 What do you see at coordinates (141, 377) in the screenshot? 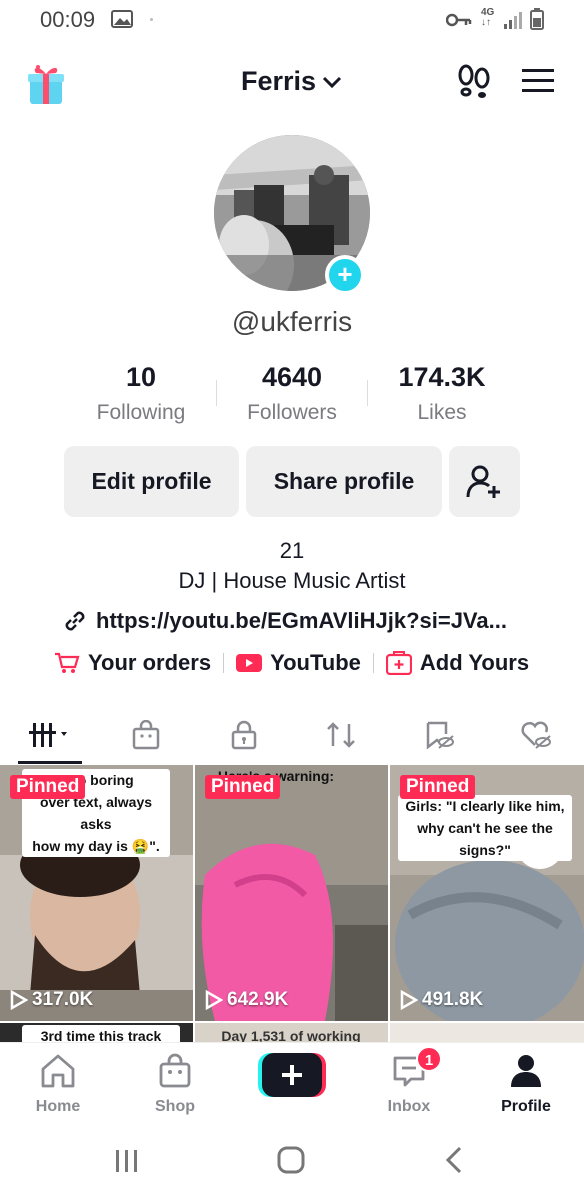
I see `stat-following-value: 10` at bounding box center [141, 377].